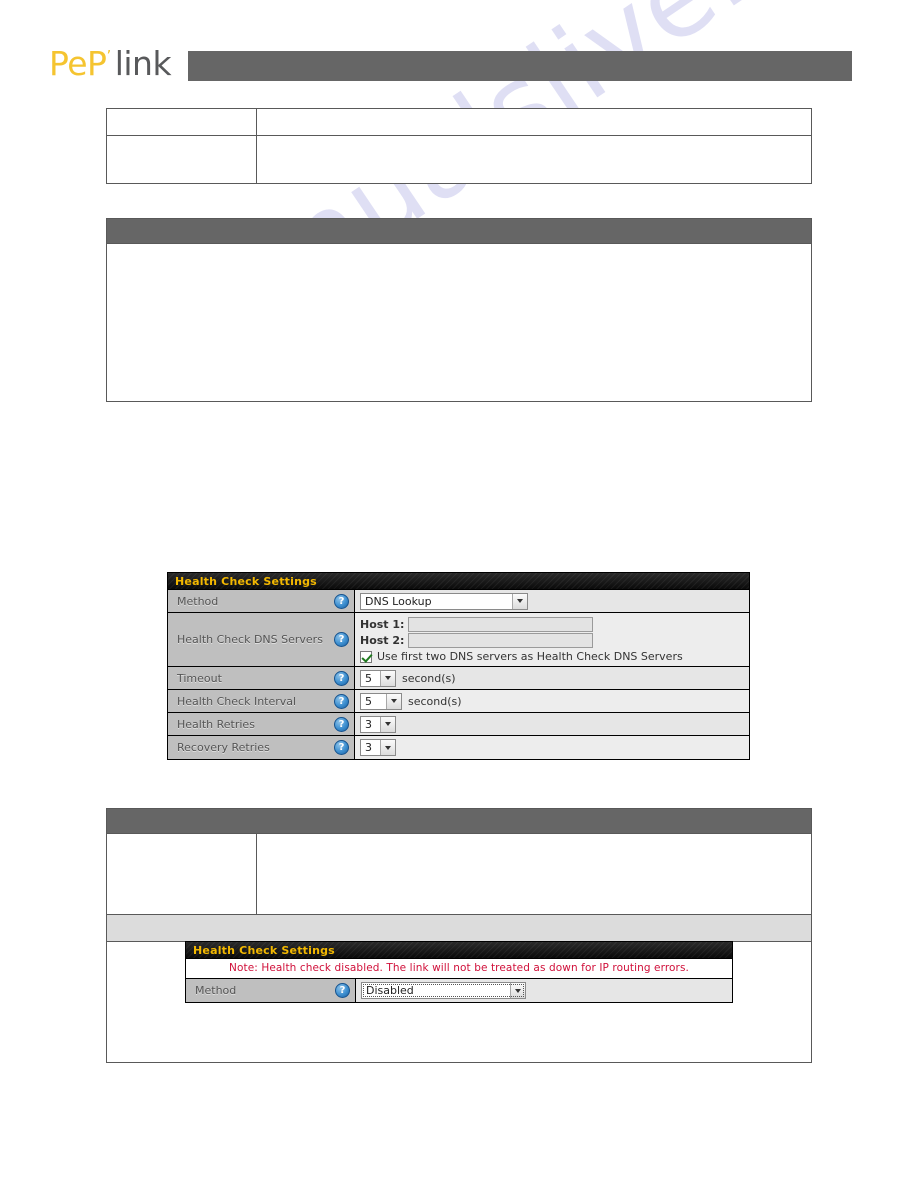  I want to click on field-label: Health Check DNS Servers, so click(250, 639).